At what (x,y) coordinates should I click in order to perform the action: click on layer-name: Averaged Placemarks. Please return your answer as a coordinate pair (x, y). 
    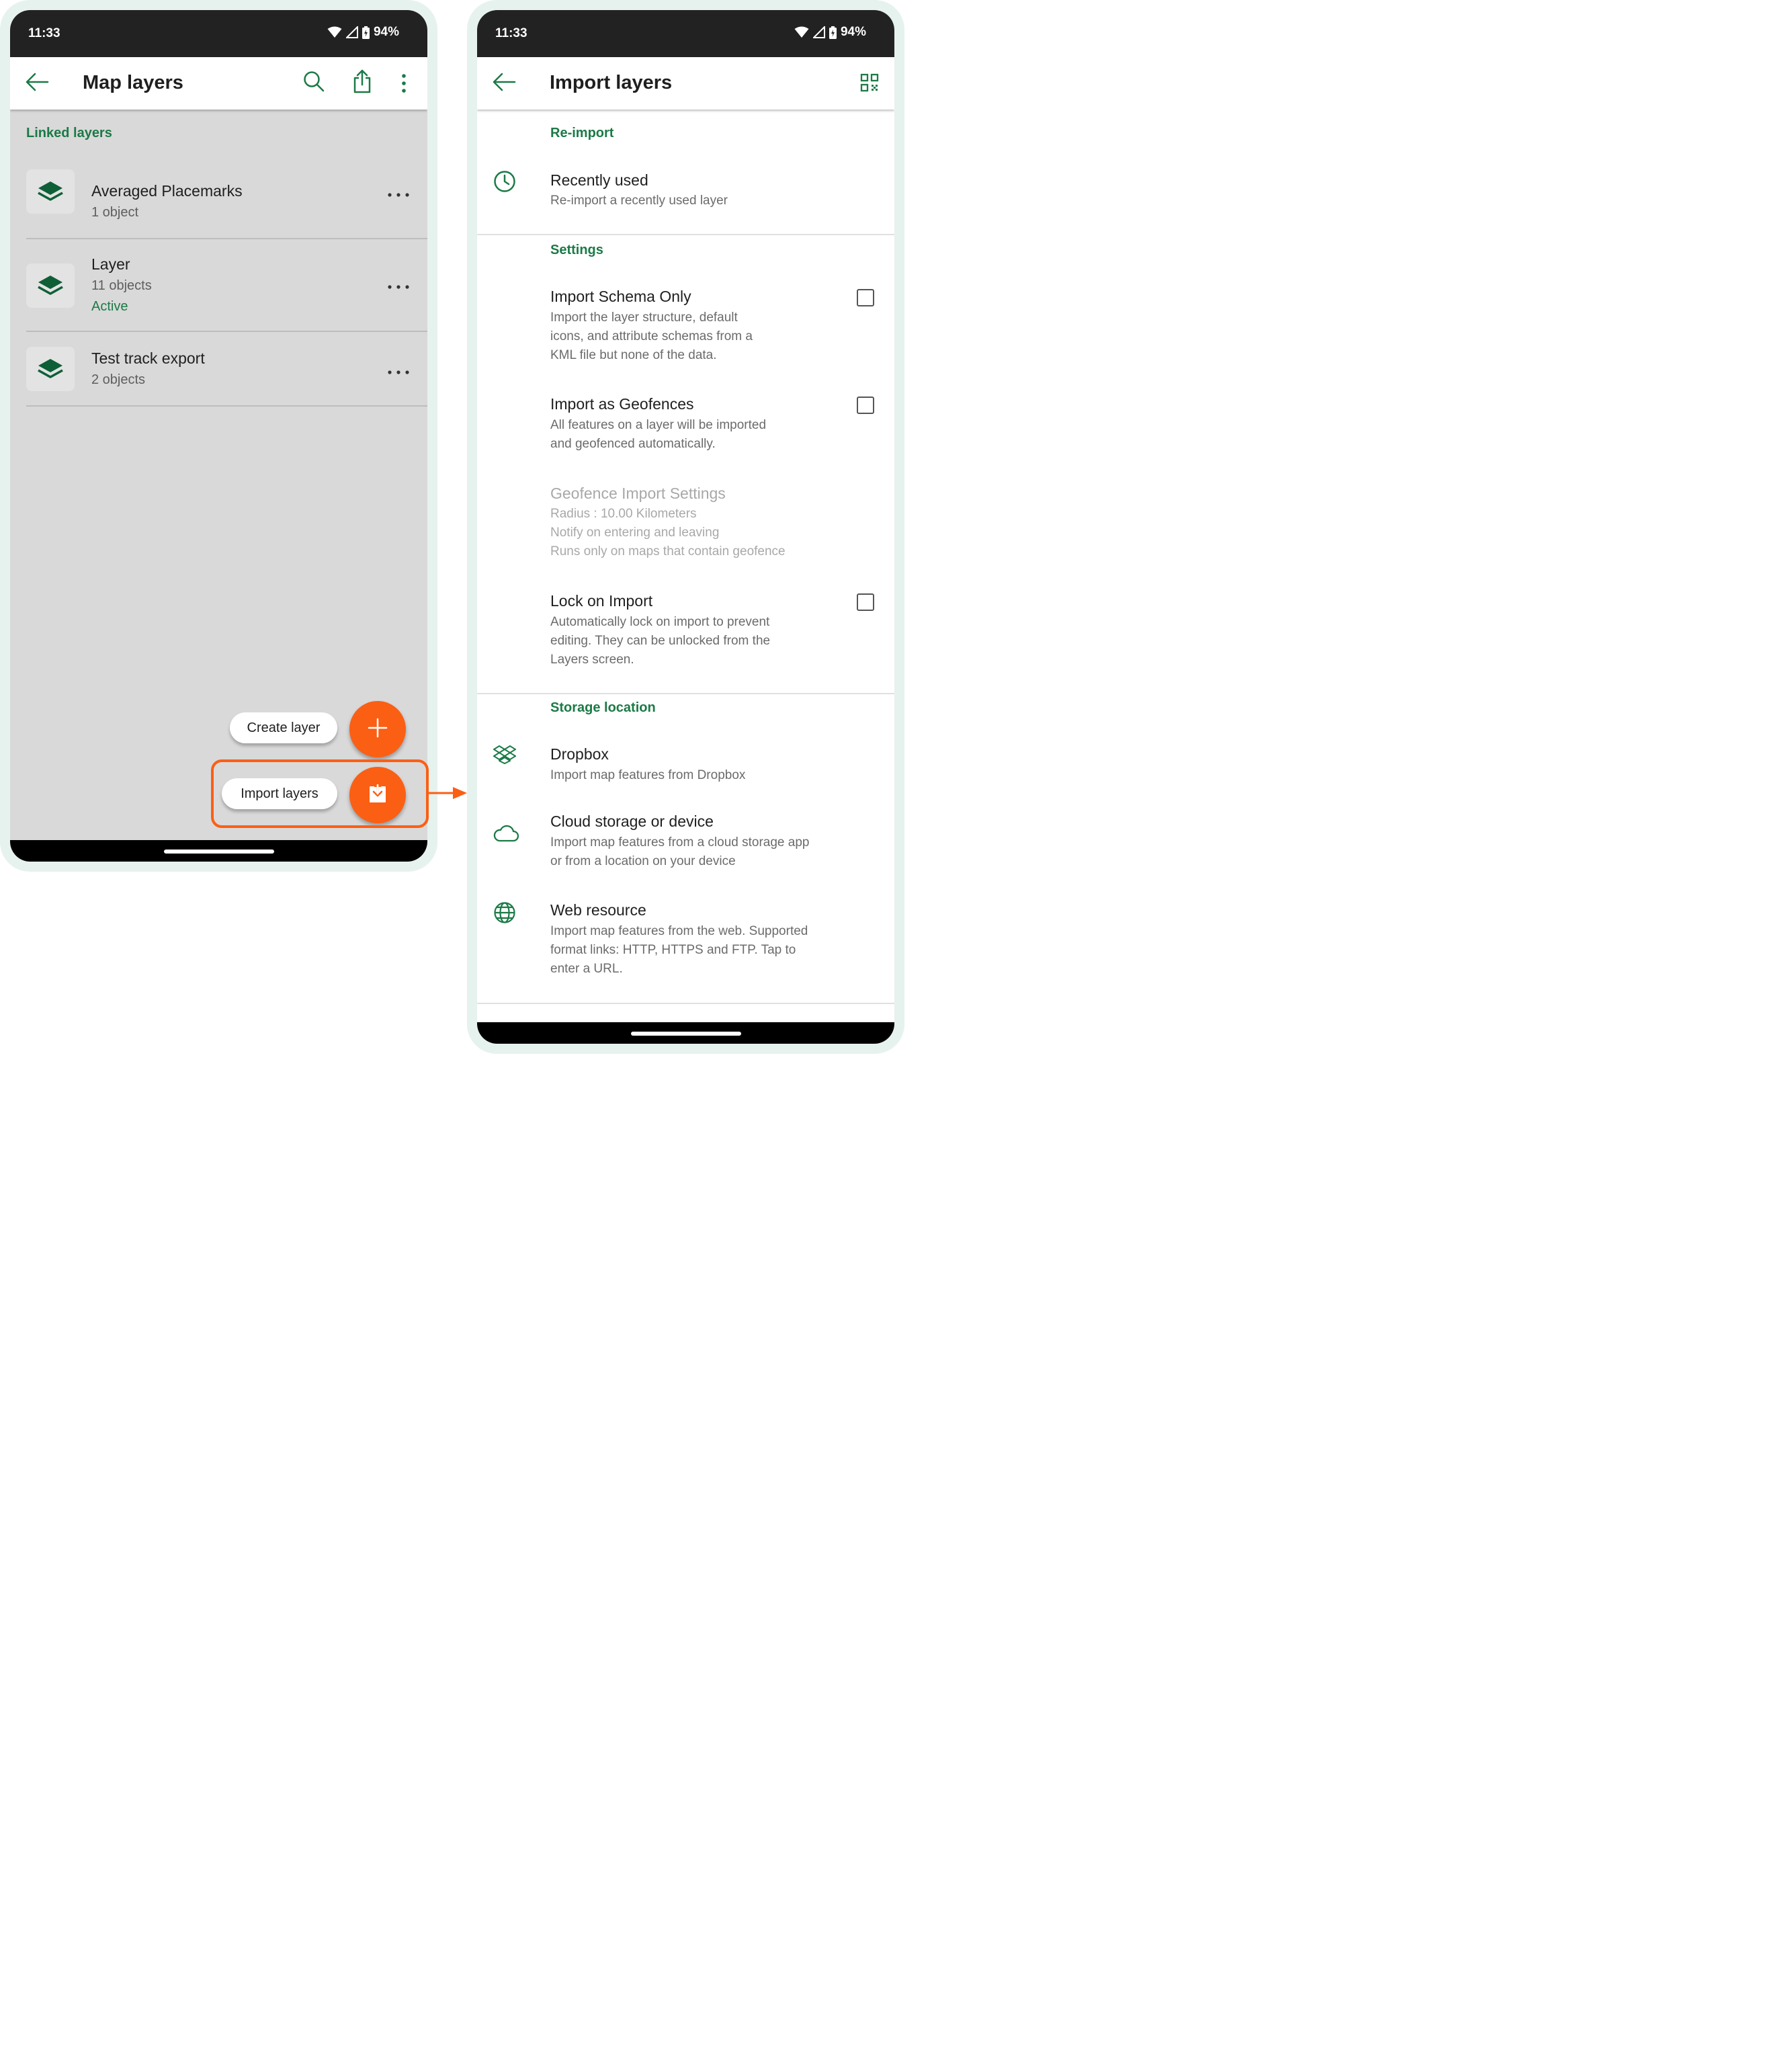
    Looking at the image, I should click on (167, 191).